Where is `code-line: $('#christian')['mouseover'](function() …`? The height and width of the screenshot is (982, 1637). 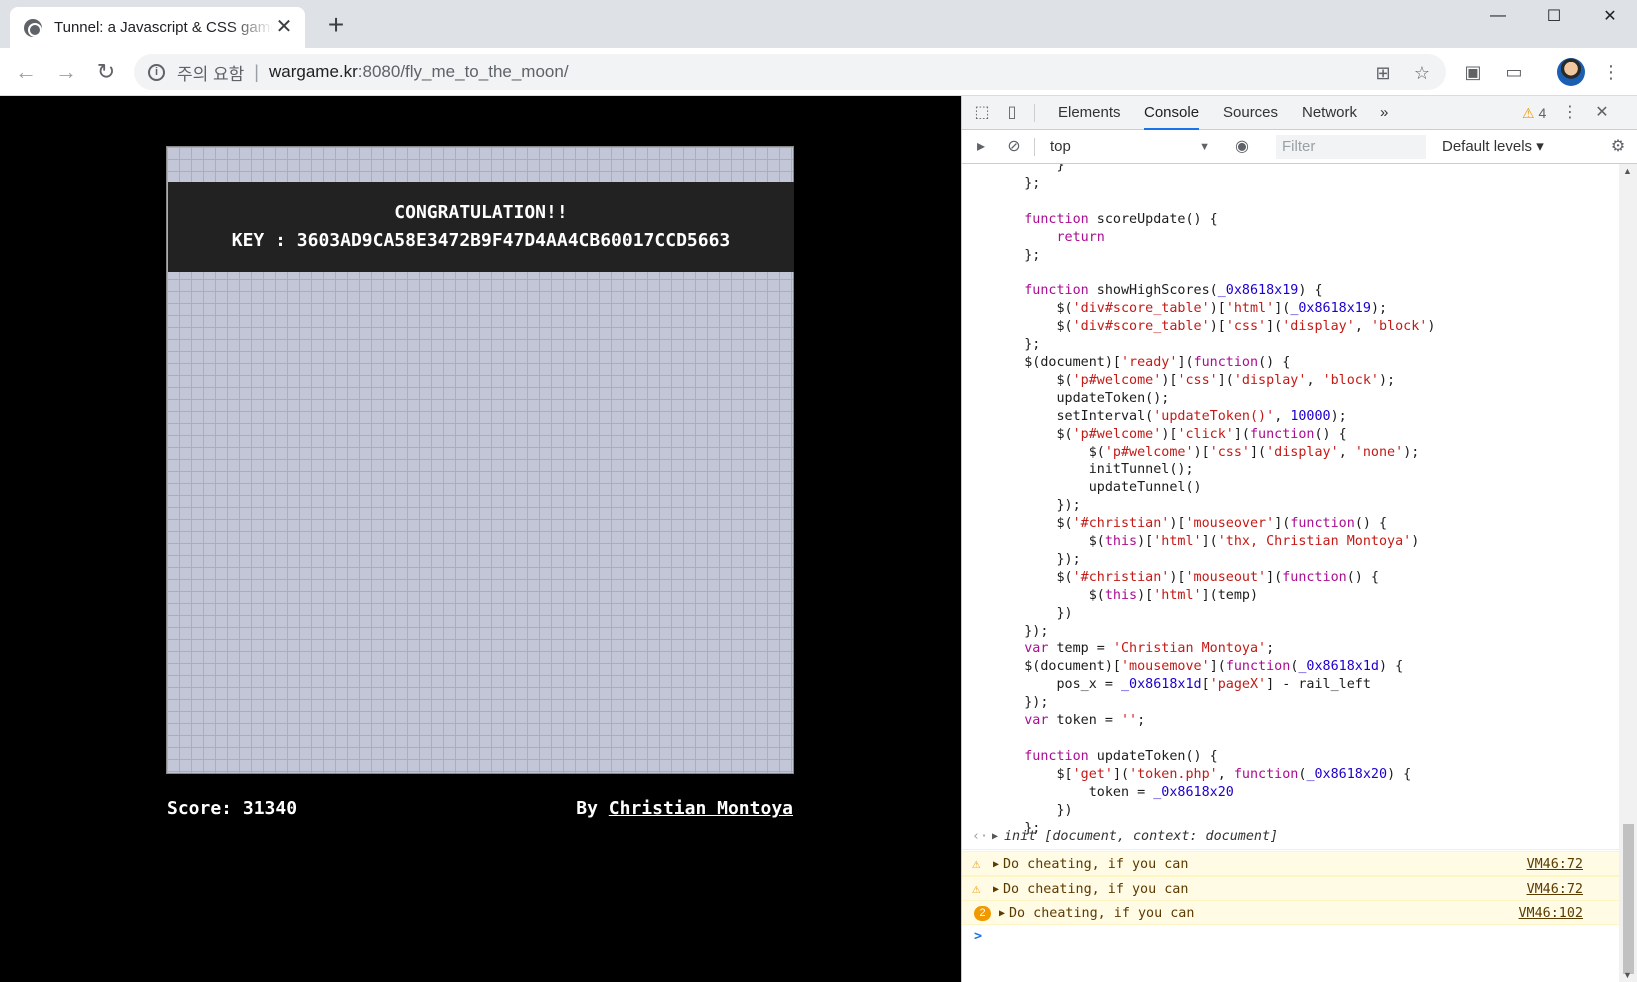 code-line: $('#christian')['mouseover'](function() … is located at coordinates (1190, 524).